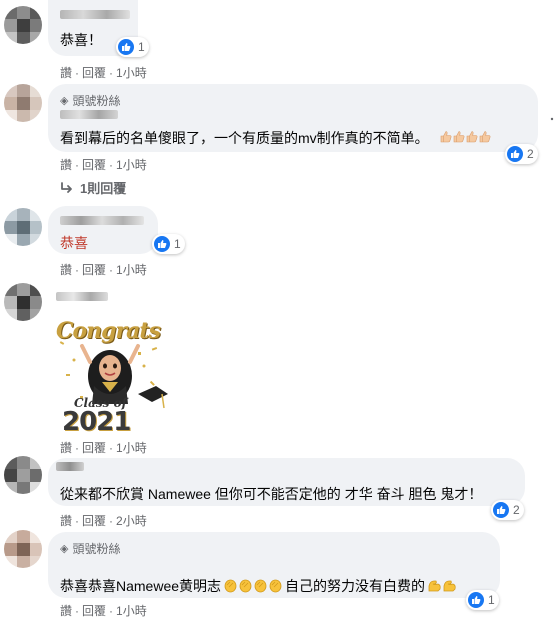 Image resolution: width=554 pixels, height=619 pixels. Describe the element at coordinates (293, 118) in the screenshot. I see `comment-bubble: ◈ 頭號粉絲 看到幕后的名单傻眼了，一个有质量的mv制作真的不简单。` at that location.